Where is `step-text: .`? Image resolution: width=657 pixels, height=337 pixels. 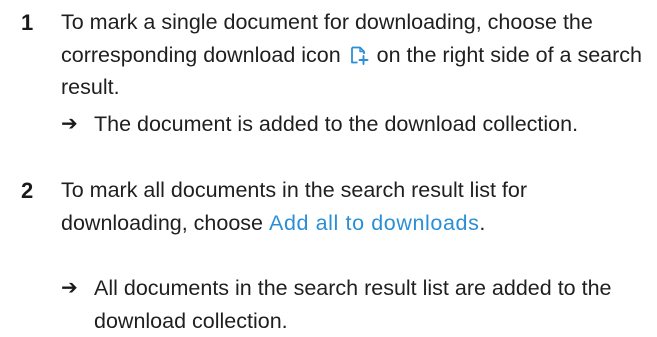
step-text: . is located at coordinates (482, 222).